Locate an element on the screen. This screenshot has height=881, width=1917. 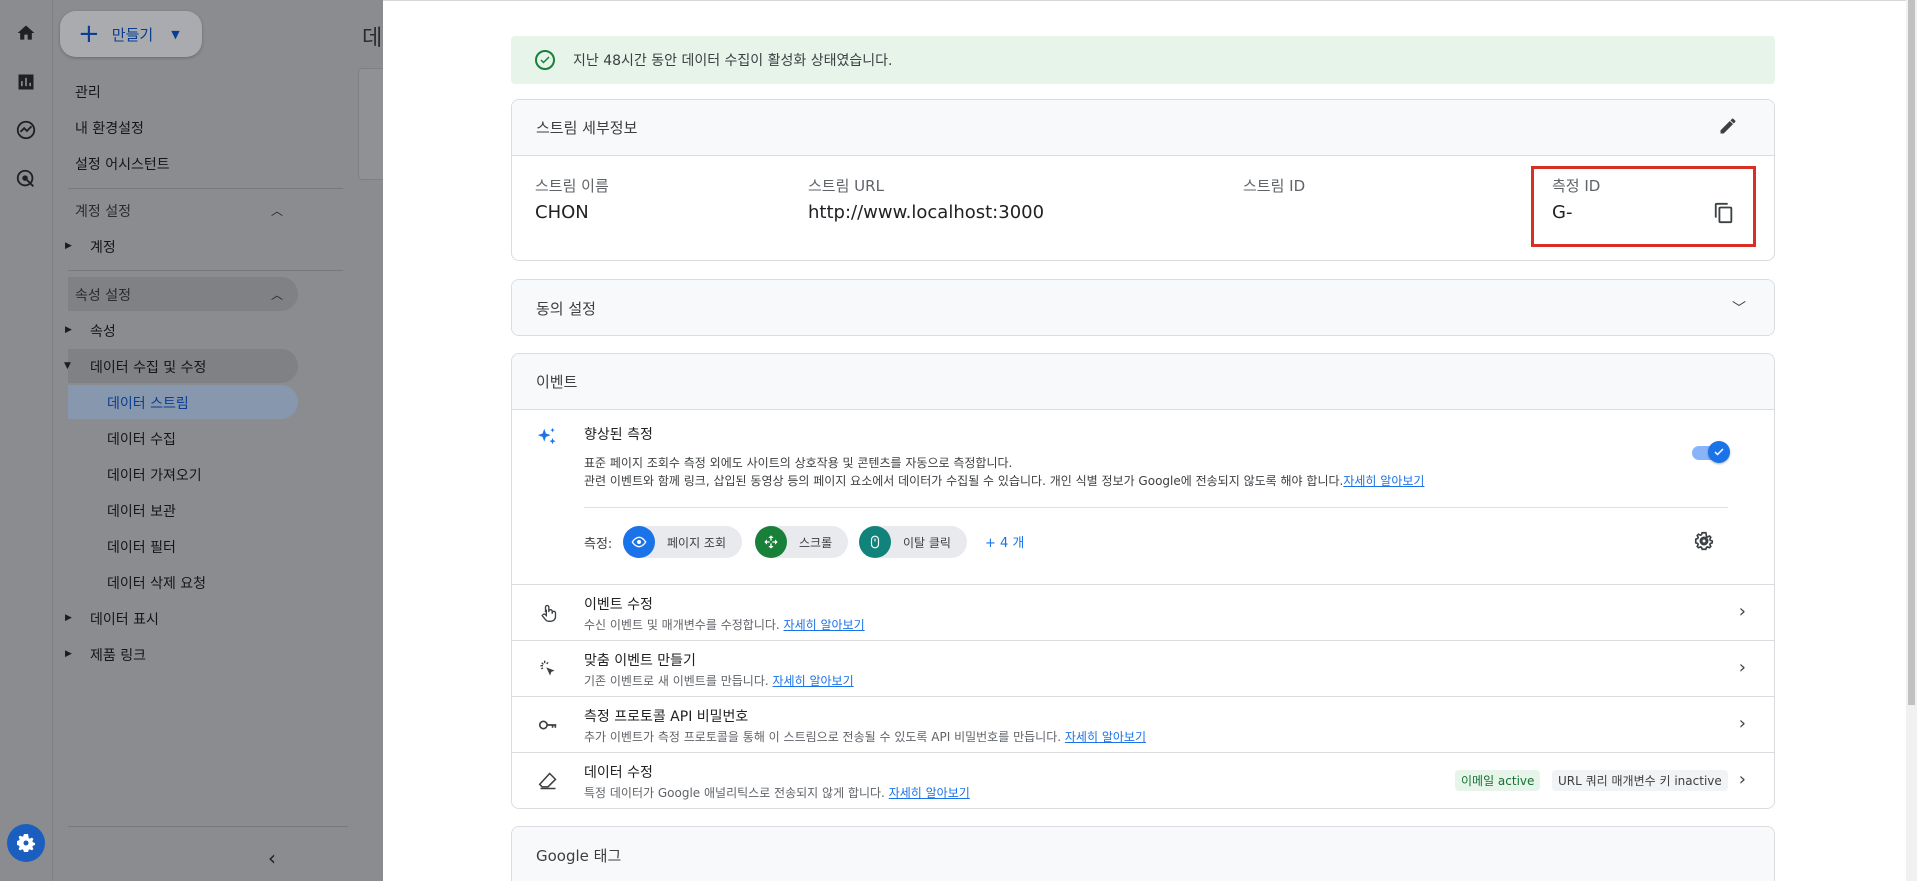
nav-item-data-display: 데이터 표시 is located at coordinates (124, 619).